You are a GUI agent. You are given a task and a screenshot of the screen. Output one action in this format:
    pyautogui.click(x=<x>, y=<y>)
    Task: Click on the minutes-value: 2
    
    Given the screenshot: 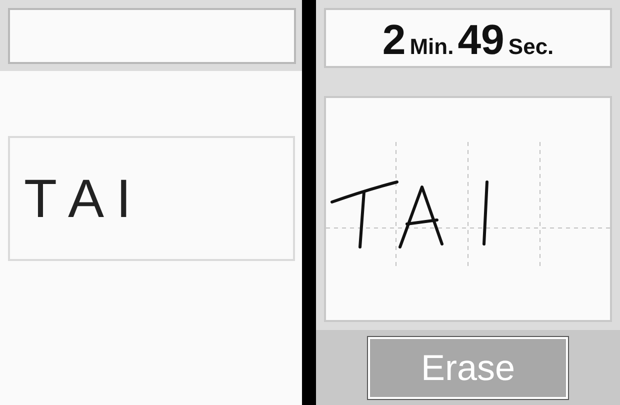 What is the action you would take?
    pyautogui.click(x=394, y=40)
    